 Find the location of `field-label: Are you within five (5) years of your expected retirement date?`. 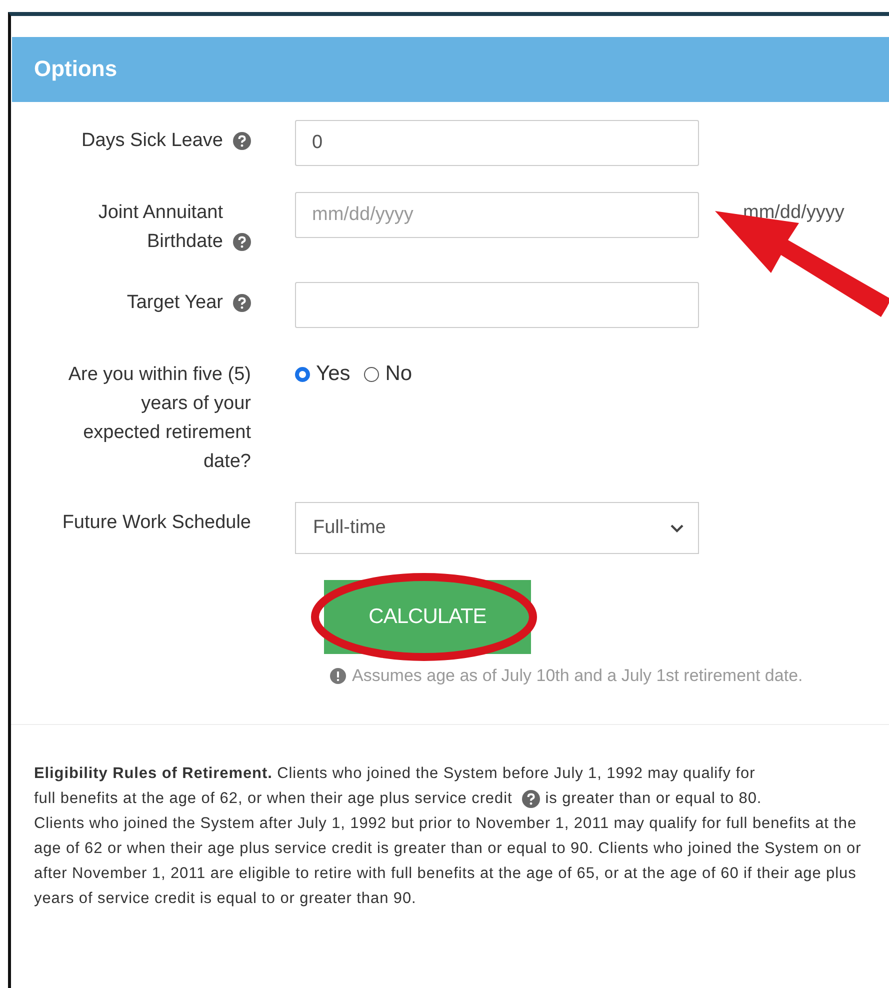

field-label: Are you within five (5) years of your expected retirement date? is located at coordinates (159, 418).